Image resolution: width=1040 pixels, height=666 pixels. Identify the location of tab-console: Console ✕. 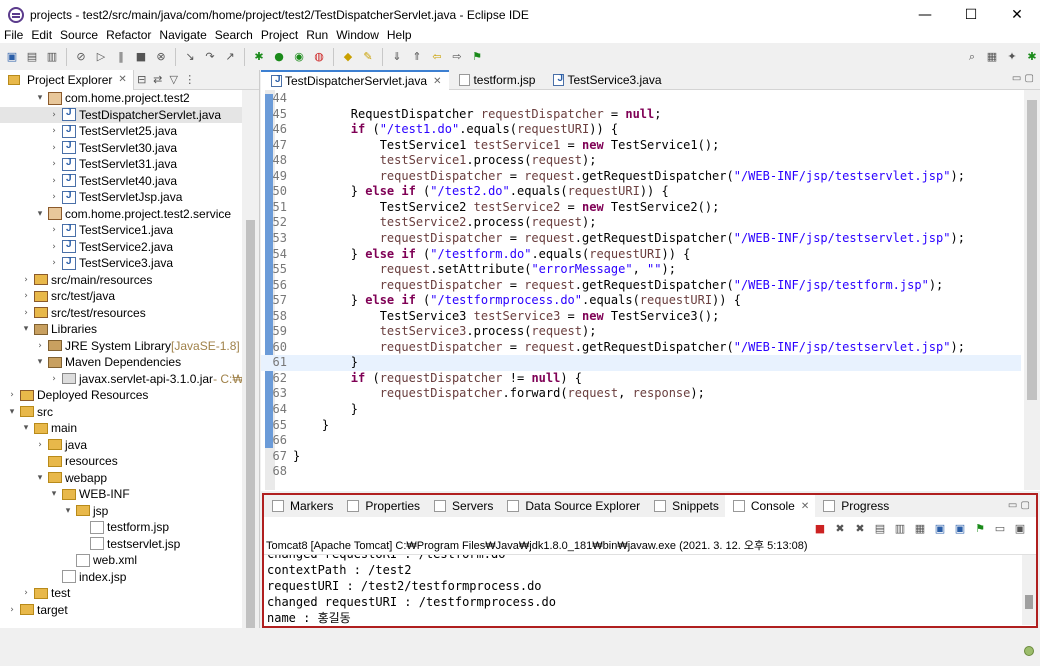
(770, 506).